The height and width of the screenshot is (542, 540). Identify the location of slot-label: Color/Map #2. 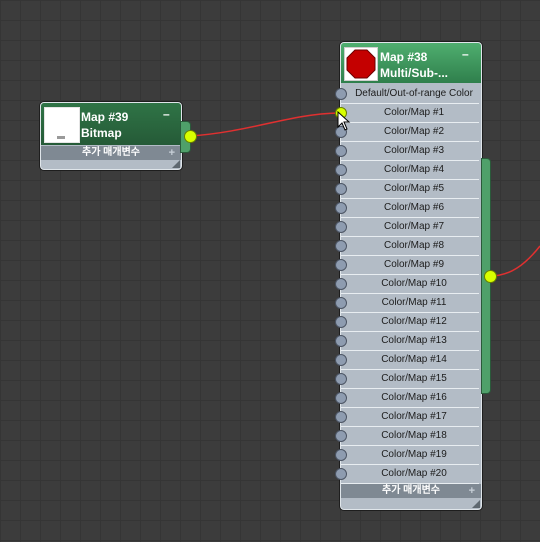
(414, 131).